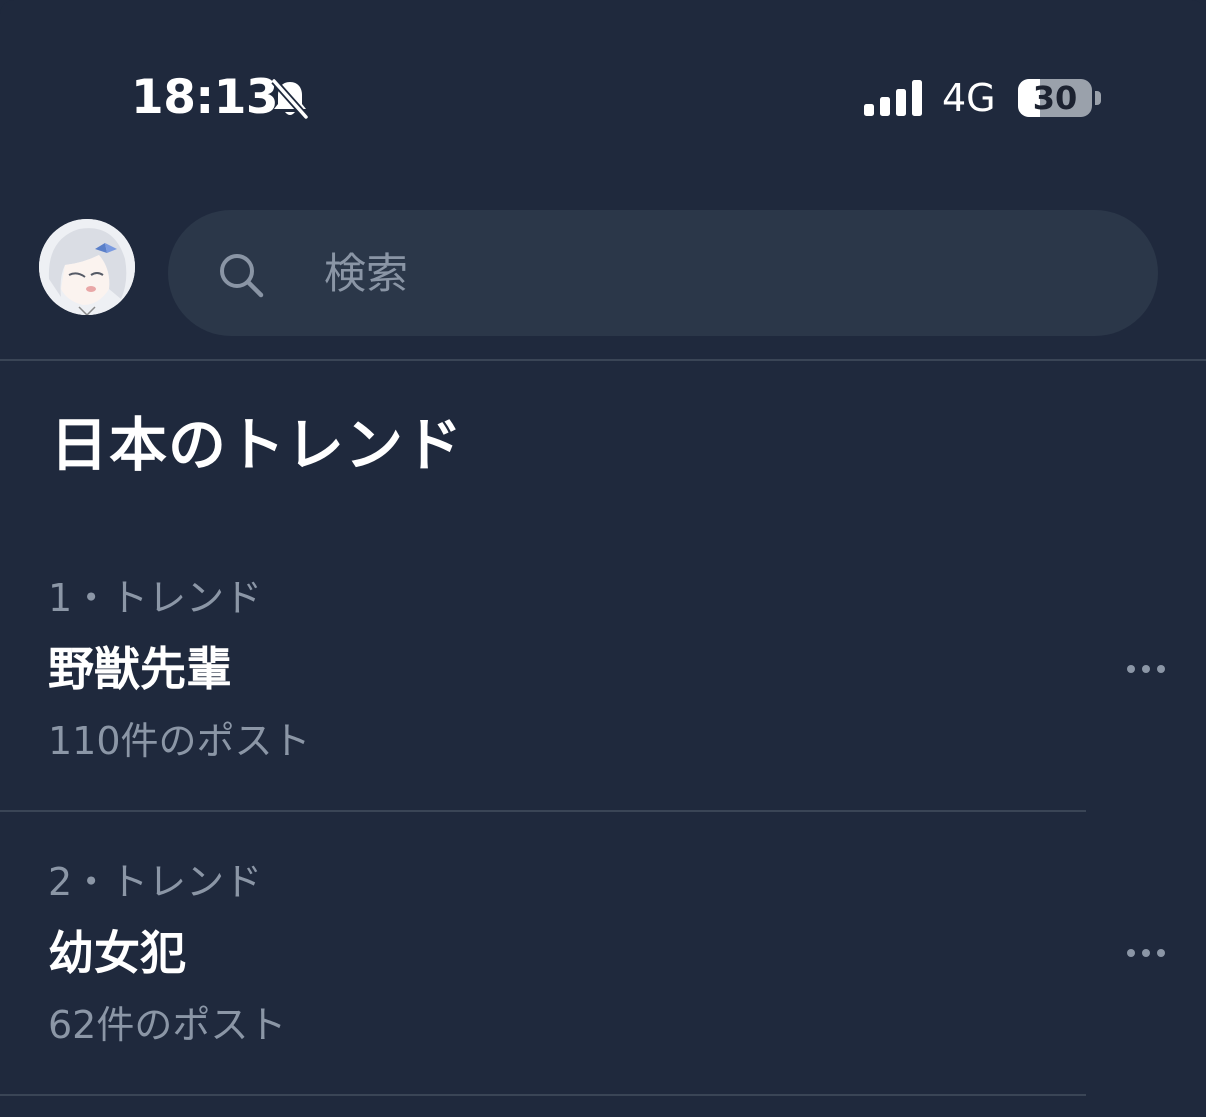 The image size is (1206, 1117). Describe the element at coordinates (155, 598) in the screenshot. I see `trend-meta: 1・トレンド` at that location.